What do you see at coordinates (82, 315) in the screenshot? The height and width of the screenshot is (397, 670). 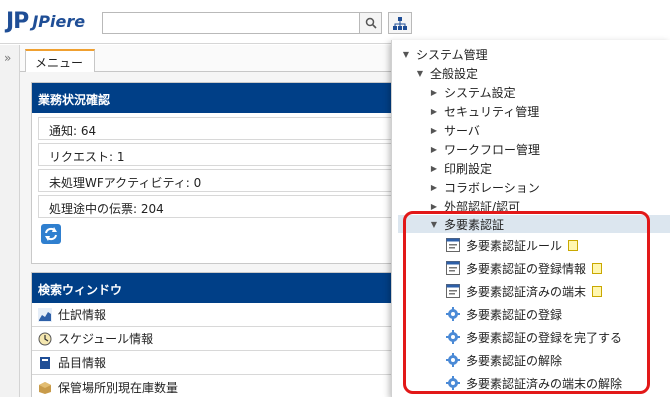 I see `search-item-label: 仕訳情報` at bounding box center [82, 315].